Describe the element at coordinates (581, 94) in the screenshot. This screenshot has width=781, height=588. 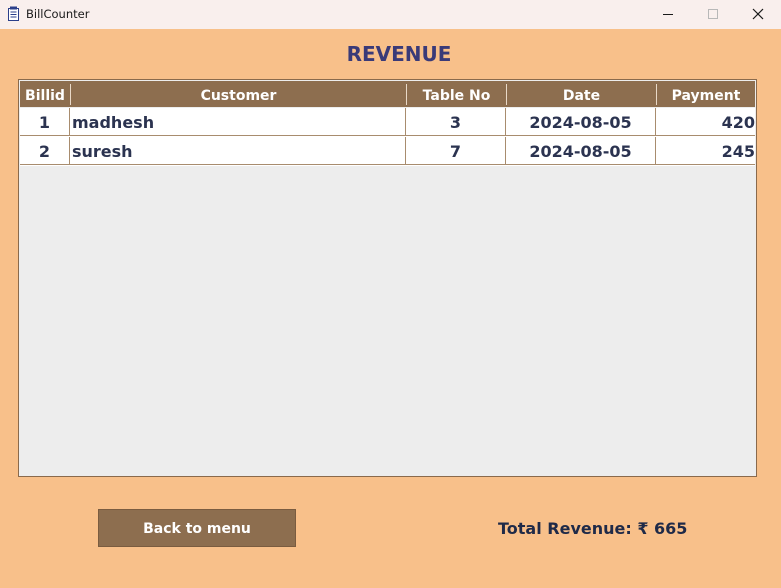
I see `column-header-date: Date` at that location.